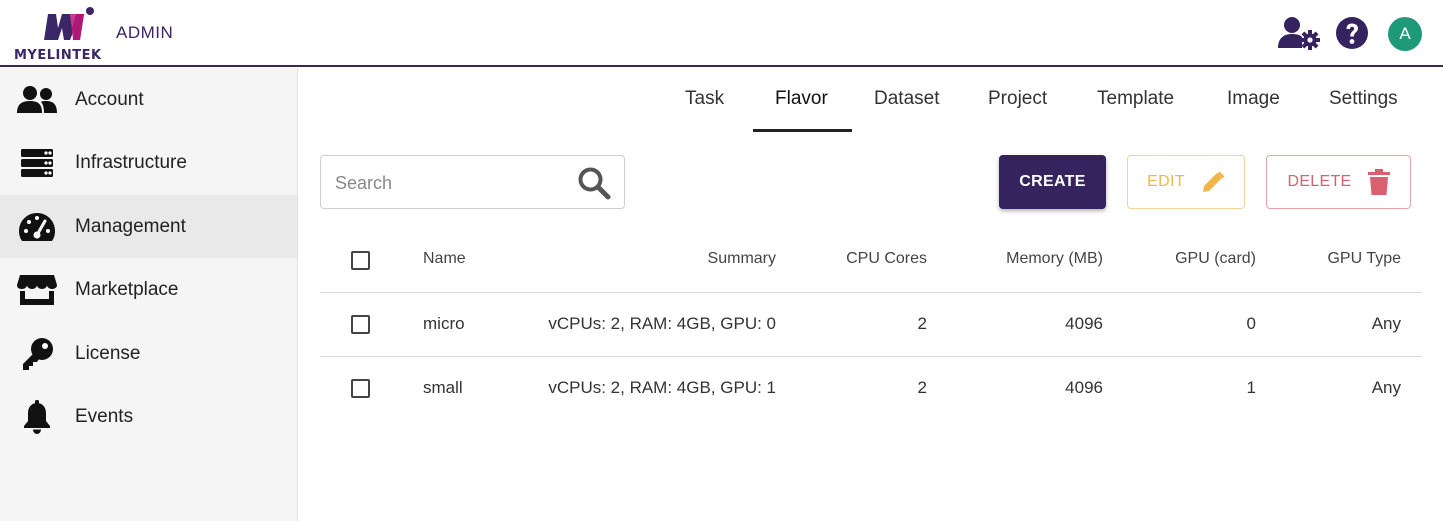 This screenshot has height=521, width=1443. Describe the element at coordinates (37, 354) in the screenshot. I see `key-icon` at that location.